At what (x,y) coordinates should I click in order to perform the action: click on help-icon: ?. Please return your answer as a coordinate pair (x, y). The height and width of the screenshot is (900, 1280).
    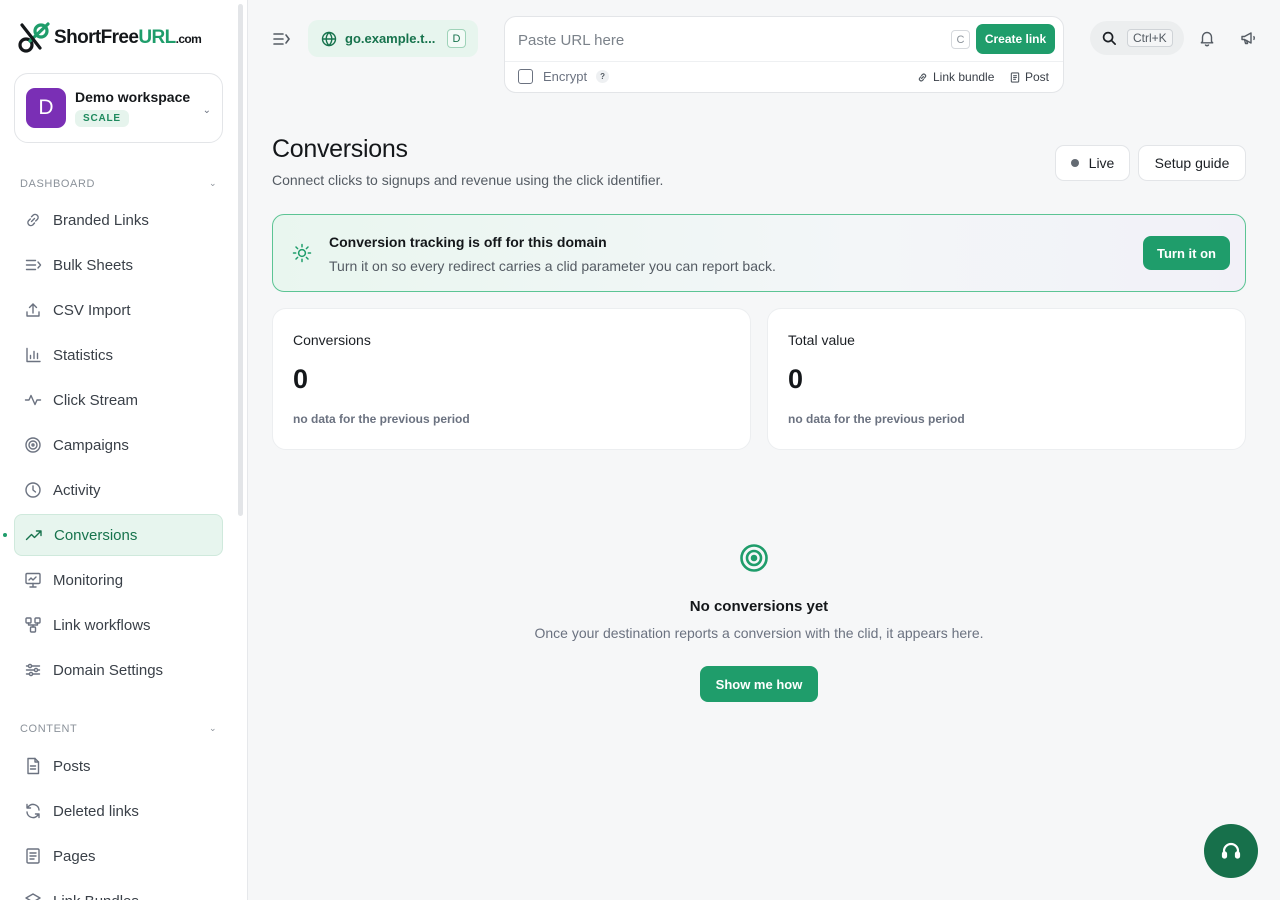
    Looking at the image, I should click on (603, 76).